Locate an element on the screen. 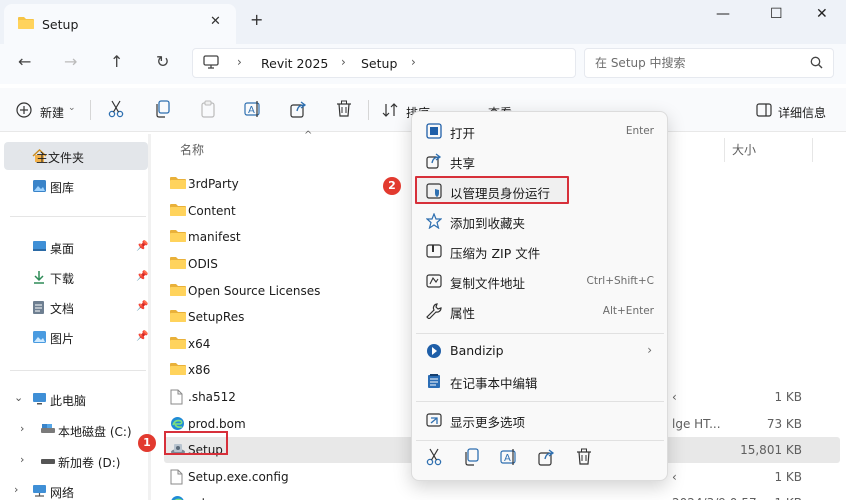 Image resolution: width=846 pixels, height=500 pixels. file-name: x64 is located at coordinates (199, 344).